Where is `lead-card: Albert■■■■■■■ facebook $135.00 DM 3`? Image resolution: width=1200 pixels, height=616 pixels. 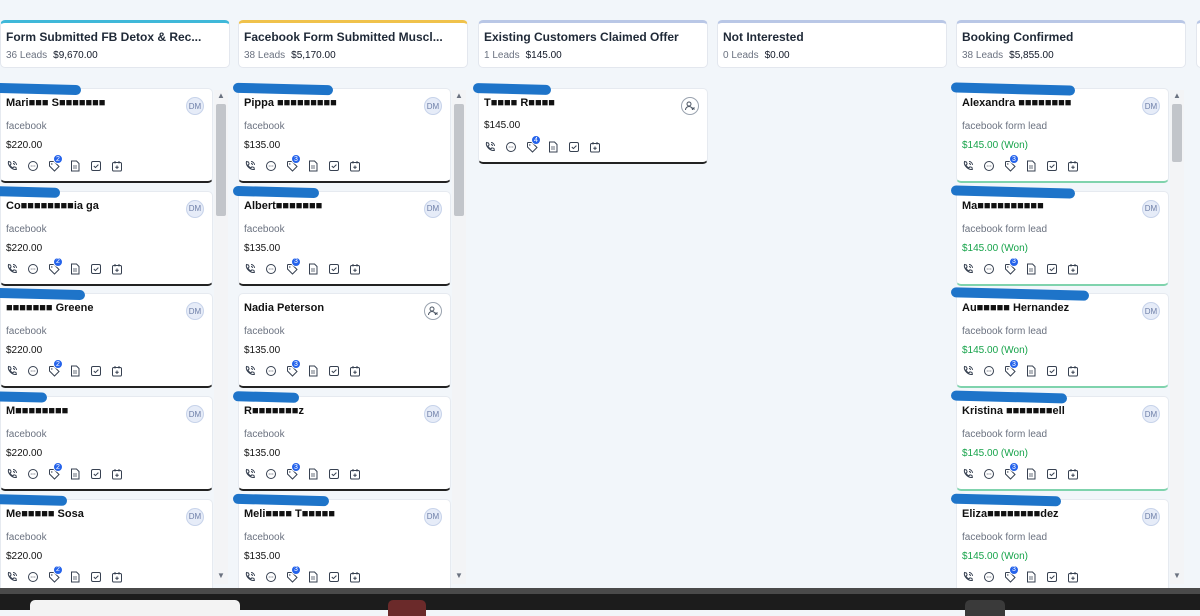
lead-card: Albert■■■■■■■ facebook $135.00 DM 3 is located at coordinates (341, 235).